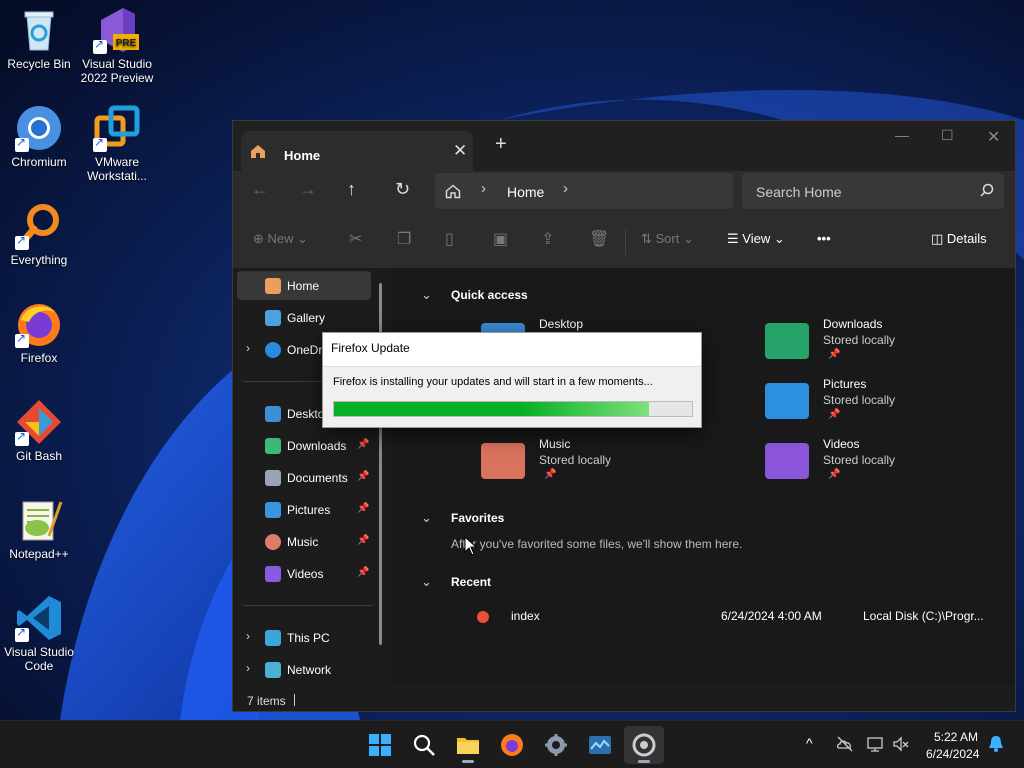 Image resolution: width=1024 pixels, height=768 pixels. I want to click on sidebar-item-pictures: Pictures 📌, so click(304, 509).